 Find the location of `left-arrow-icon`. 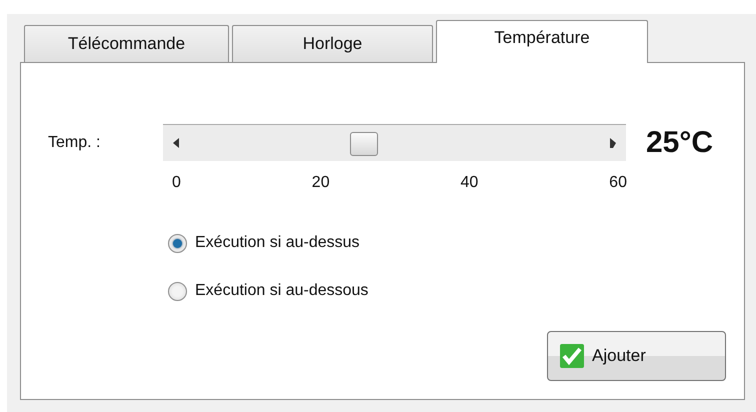

left-arrow-icon is located at coordinates (176, 143).